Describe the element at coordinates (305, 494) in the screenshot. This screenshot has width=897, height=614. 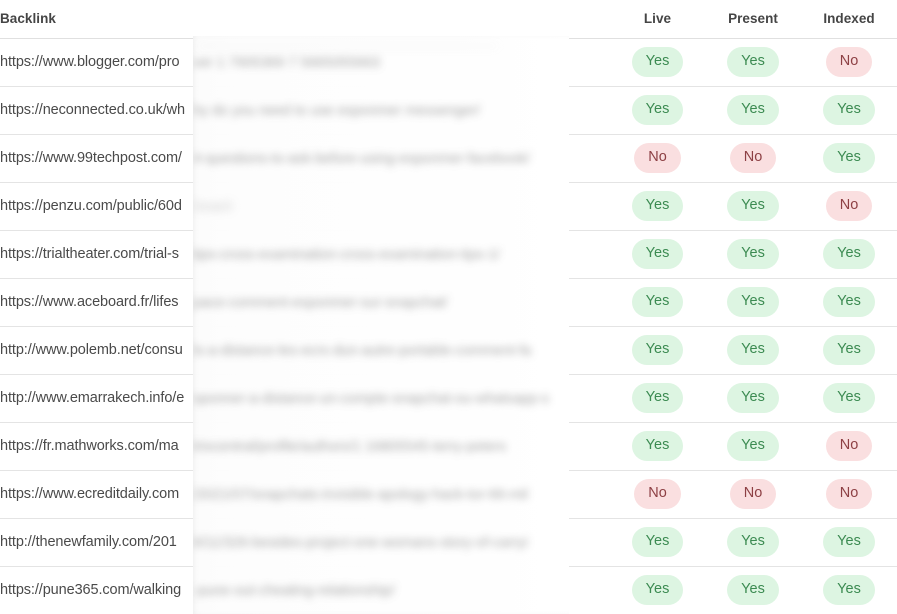
I see `backlink-url: https://www.ecreditdaily.com` at that location.